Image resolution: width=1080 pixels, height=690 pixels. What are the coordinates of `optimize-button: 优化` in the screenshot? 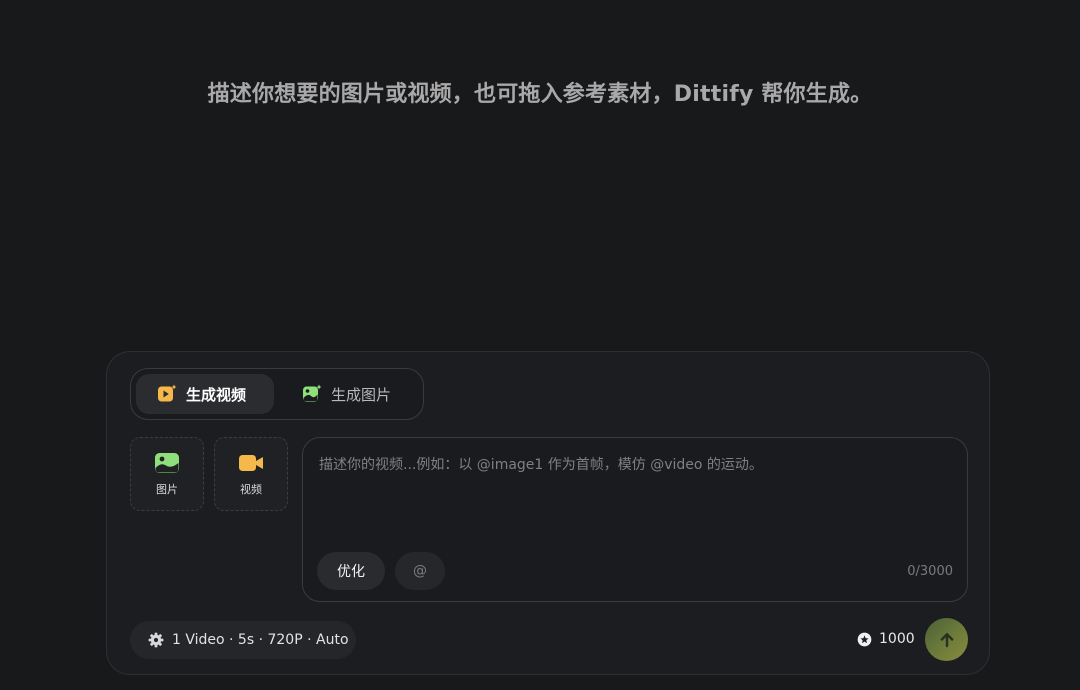 It's located at (351, 571).